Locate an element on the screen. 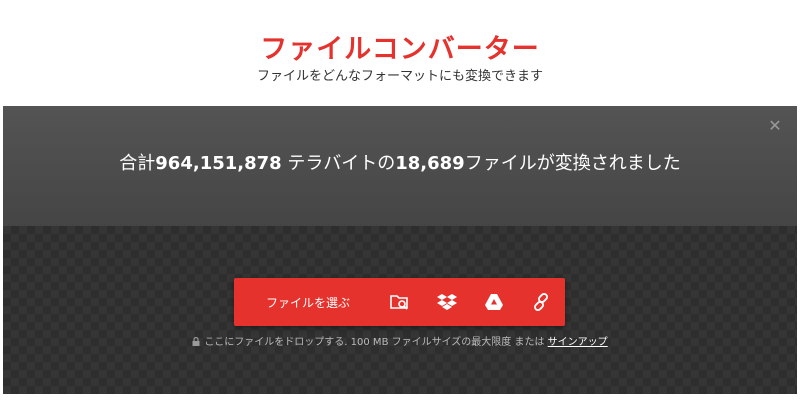 Image resolution: width=800 pixels, height=402 pixels. stats-terabytes: 964,151,878 is located at coordinates (218, 163).